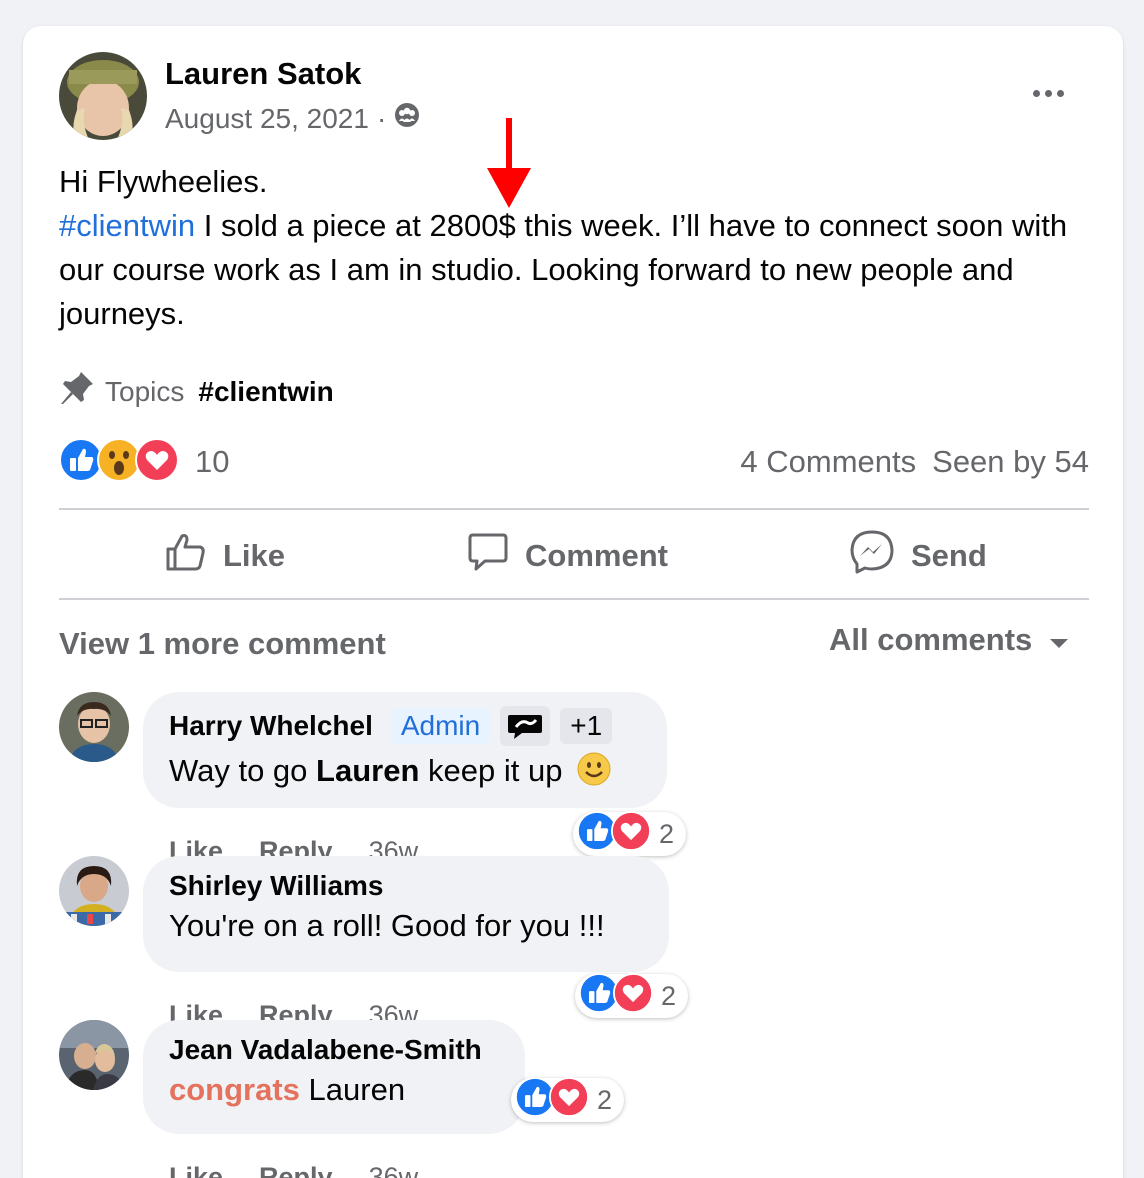  What do you see at coordinates (828, 462) in the screenshot?
I see `comments-count: 4 Comments` at bounding box center [828, 462].